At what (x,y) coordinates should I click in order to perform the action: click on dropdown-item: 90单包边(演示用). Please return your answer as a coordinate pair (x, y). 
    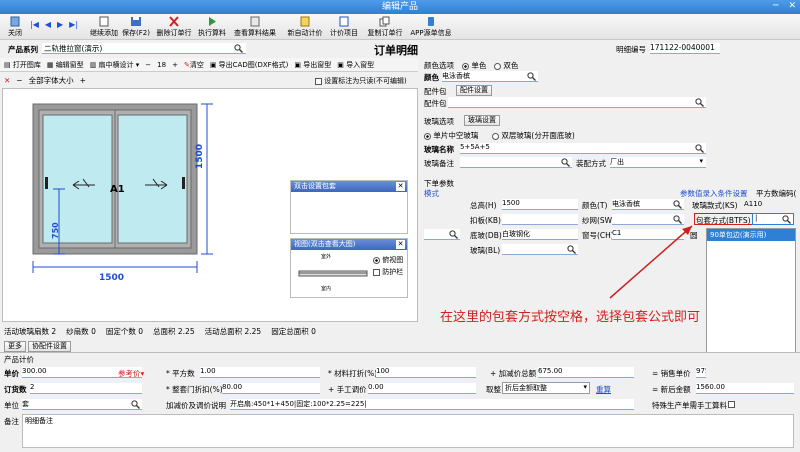
    Looking at the image, I should click on (751, 235).